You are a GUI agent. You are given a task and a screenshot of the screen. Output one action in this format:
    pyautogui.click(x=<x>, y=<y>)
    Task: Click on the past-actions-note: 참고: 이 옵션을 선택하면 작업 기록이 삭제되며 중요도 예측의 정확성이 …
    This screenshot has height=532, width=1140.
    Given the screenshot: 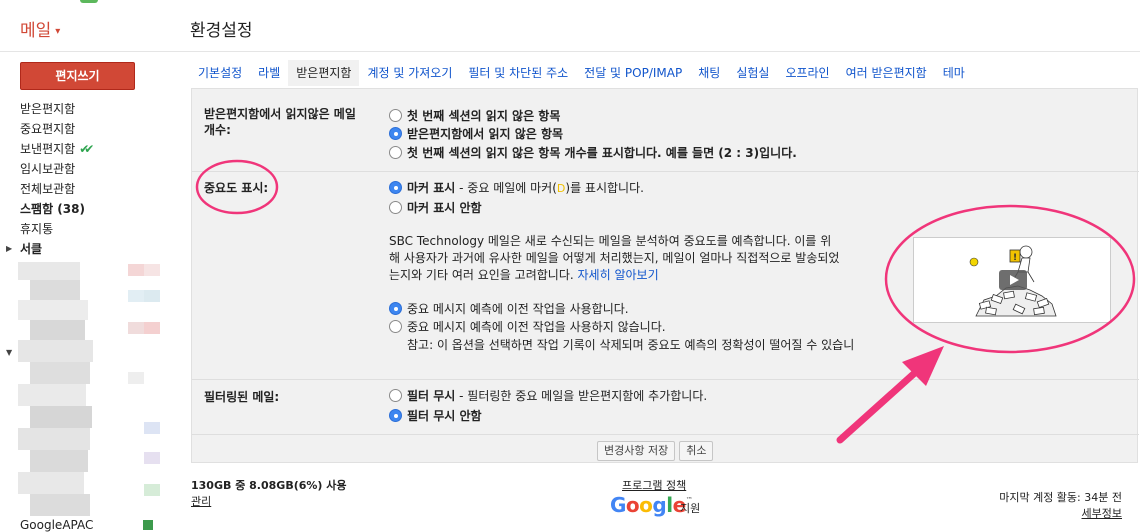 What is the action you would take?
    pyautogui.click(x=631, y=345)
    